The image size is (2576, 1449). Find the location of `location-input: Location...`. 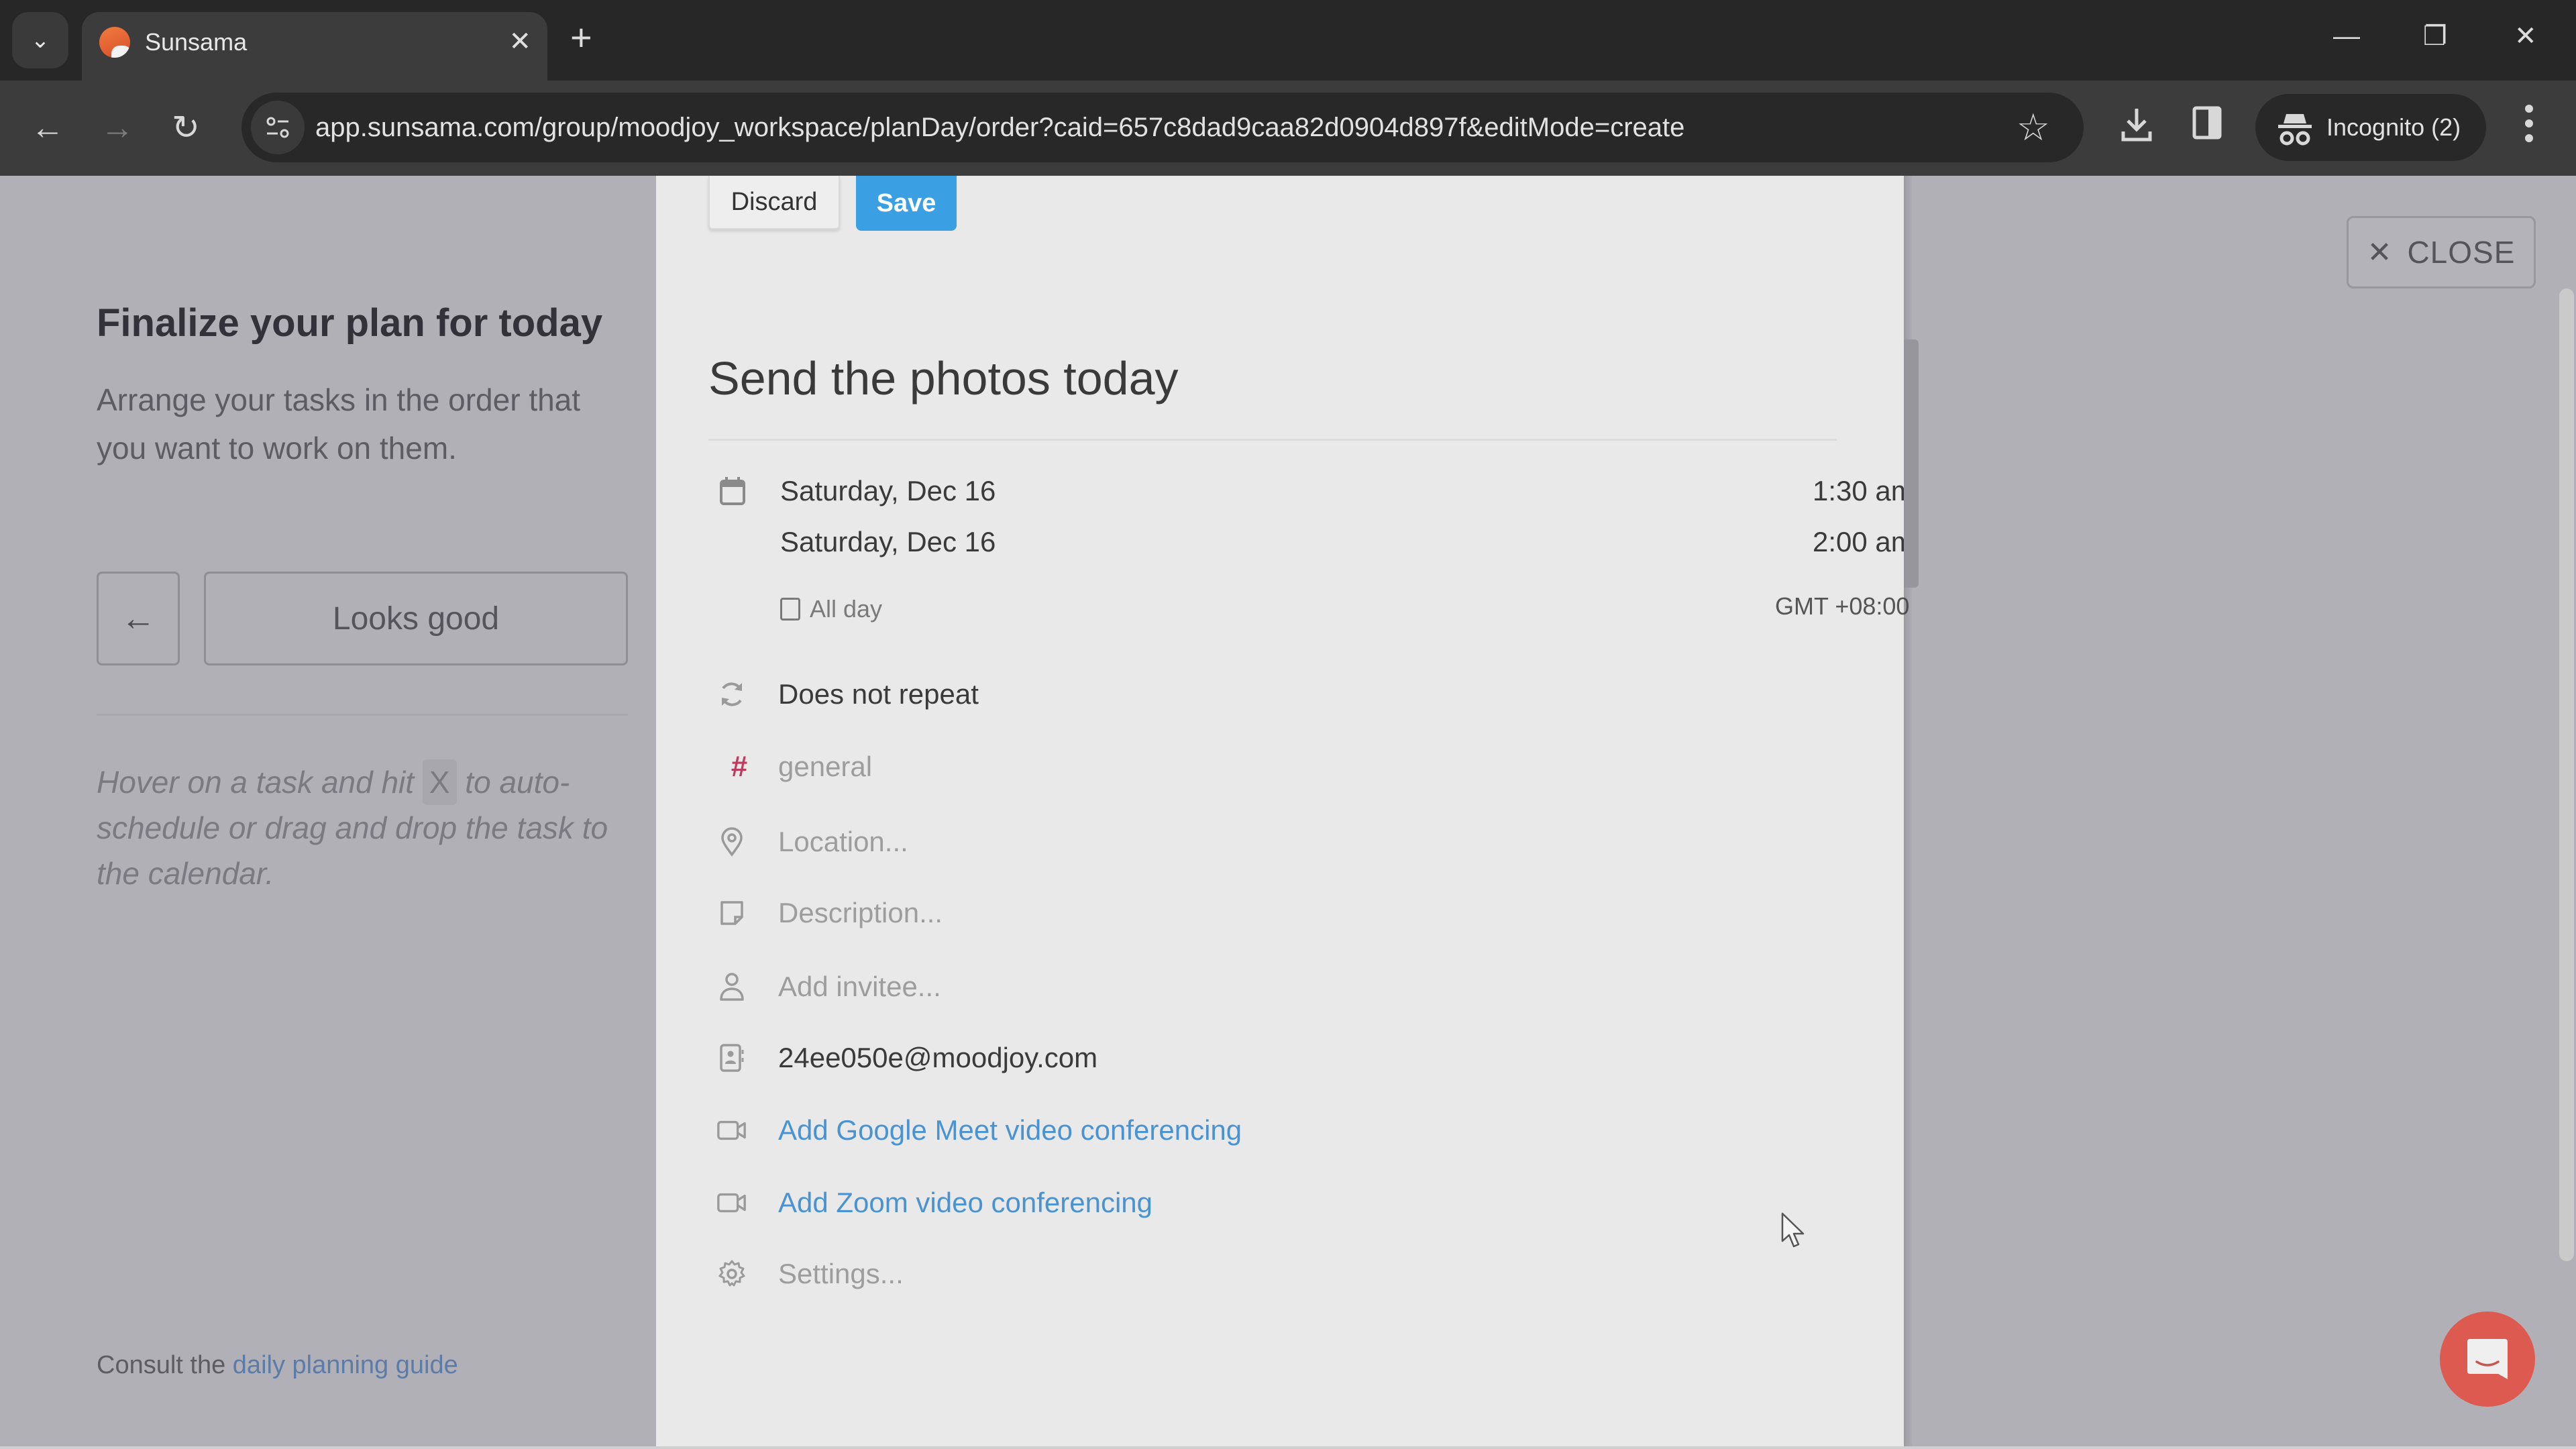

location-input: Location... is located at coordinates (843, 842).